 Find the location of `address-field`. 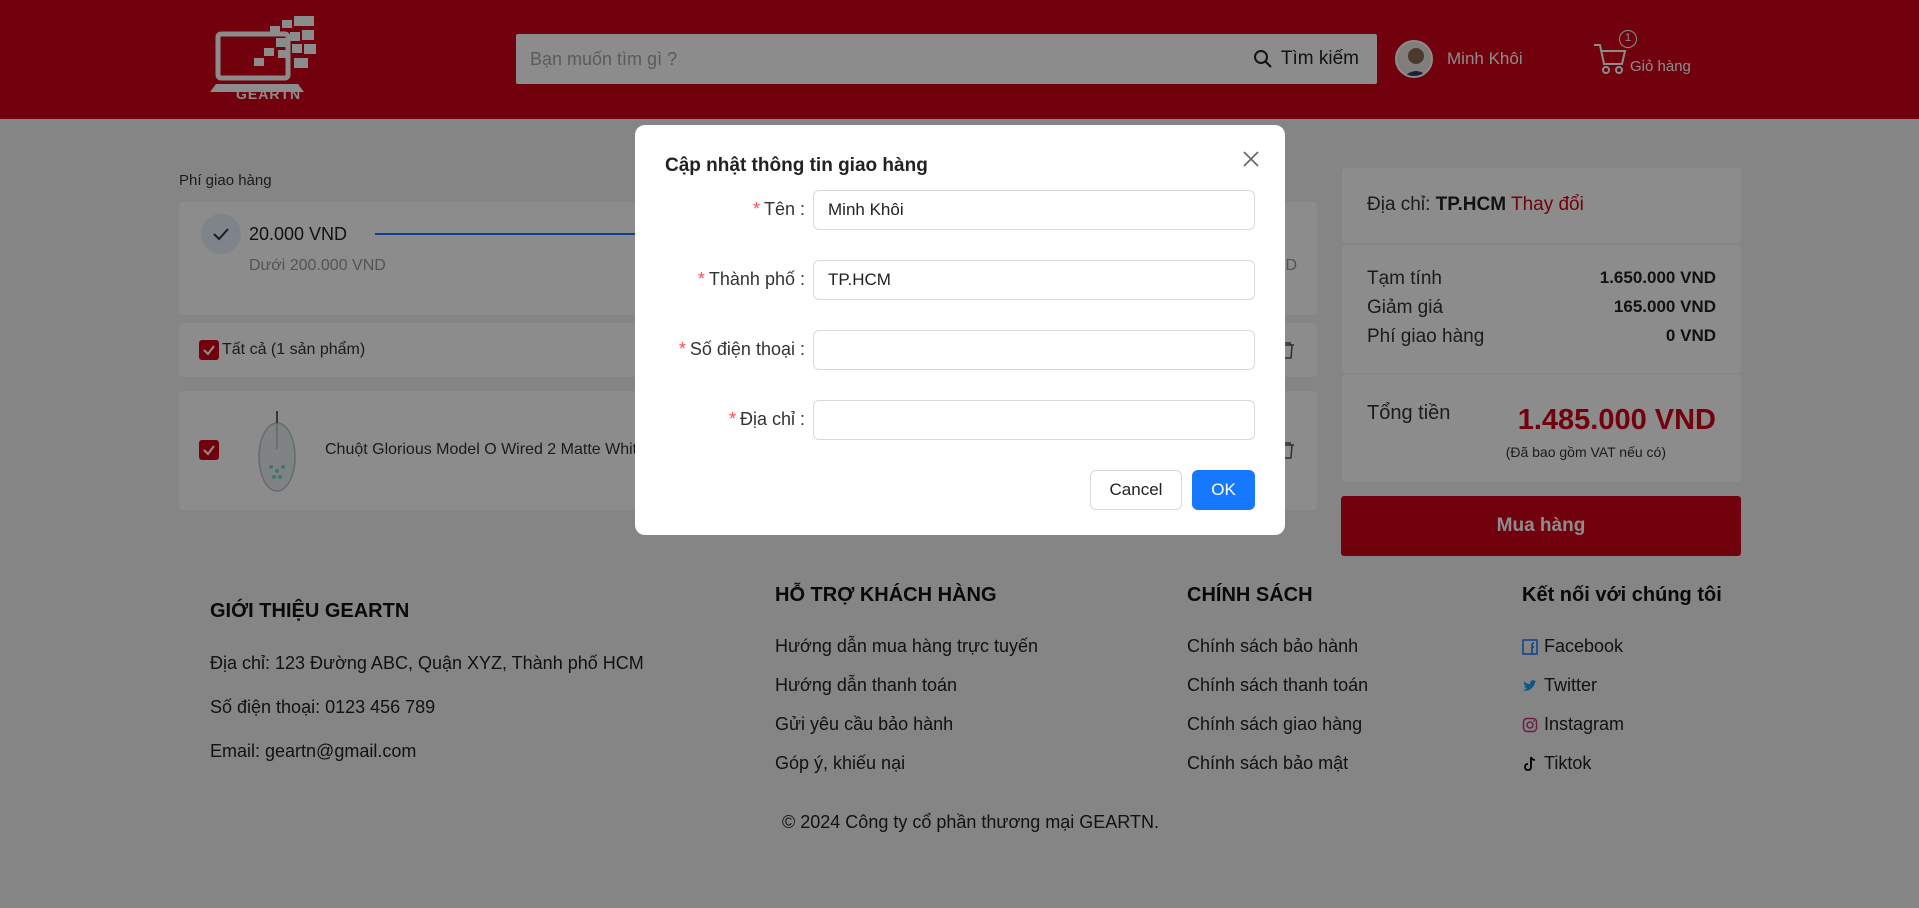

address-field is located at coordinates (1034, 420).